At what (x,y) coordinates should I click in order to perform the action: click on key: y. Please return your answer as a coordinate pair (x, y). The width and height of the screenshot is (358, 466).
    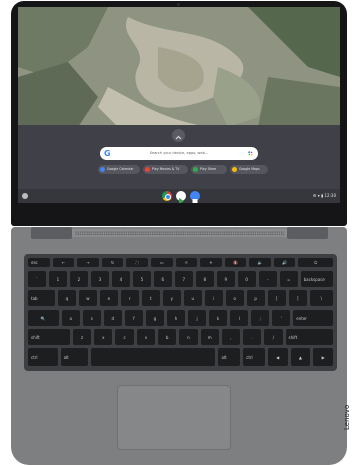
    Looking at the image, I should click on (171, 298).